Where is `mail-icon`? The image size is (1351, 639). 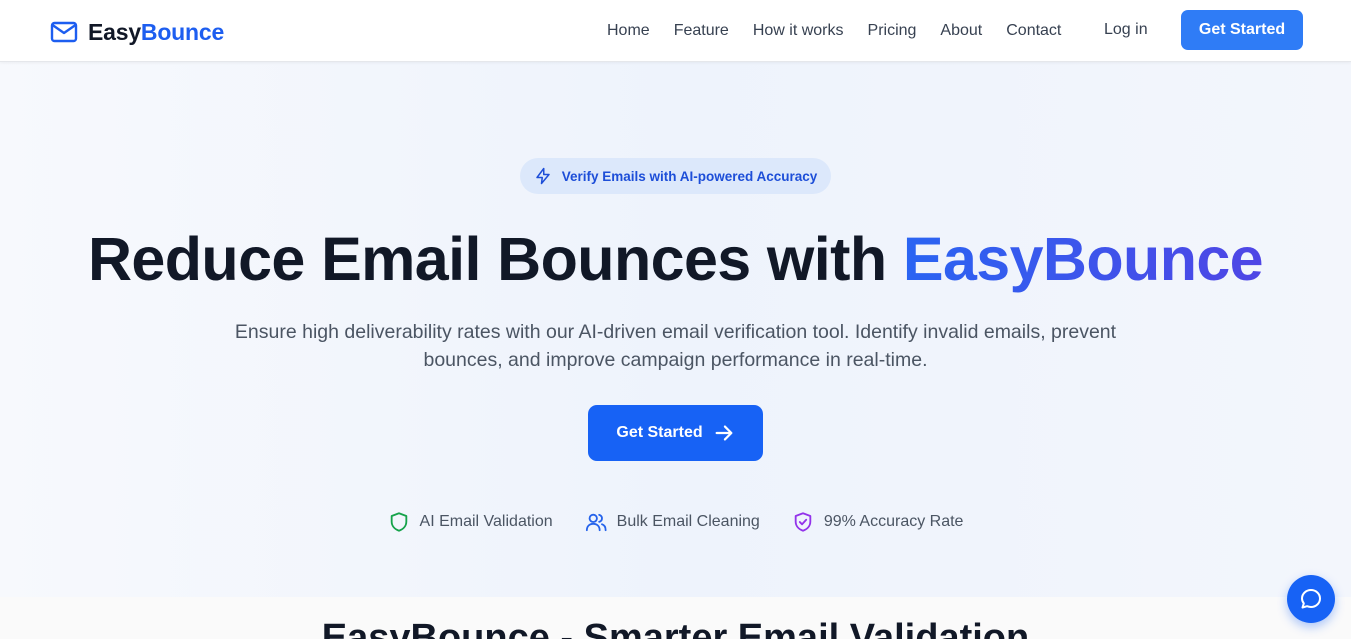
mail-icon is located at coordinates (64, 32).